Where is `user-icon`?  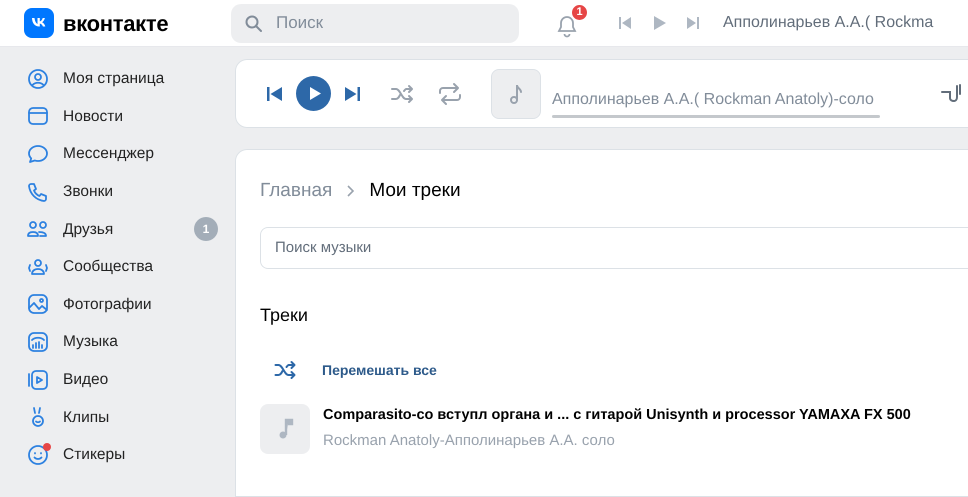 user-icon is located at coordinates (38, 78).